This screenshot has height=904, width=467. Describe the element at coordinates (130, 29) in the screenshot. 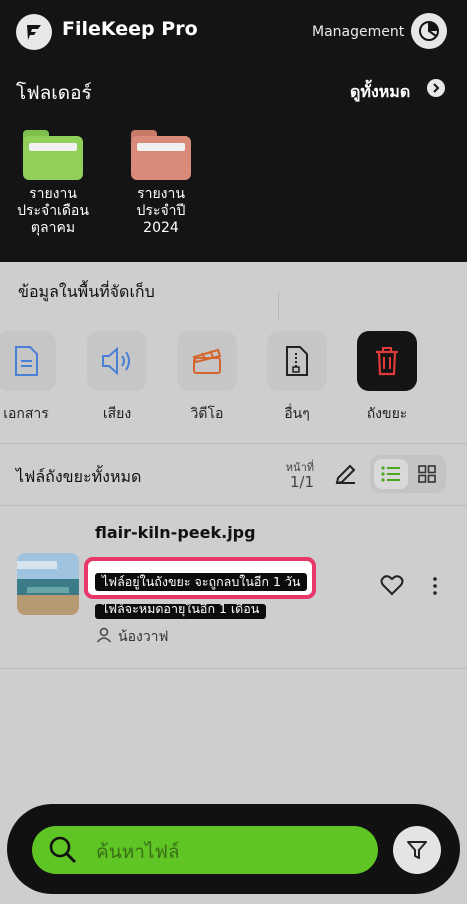

I see `app-title: FileKeep Pro` at that location.